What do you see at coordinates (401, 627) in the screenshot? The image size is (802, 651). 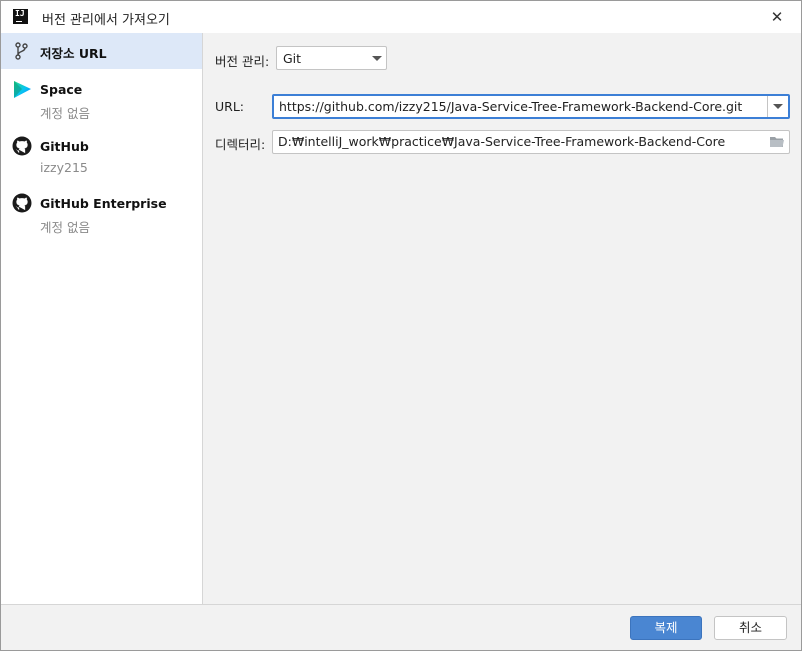 I see `dialog-footer: 복제 취소` at bounding box center [401, 627].